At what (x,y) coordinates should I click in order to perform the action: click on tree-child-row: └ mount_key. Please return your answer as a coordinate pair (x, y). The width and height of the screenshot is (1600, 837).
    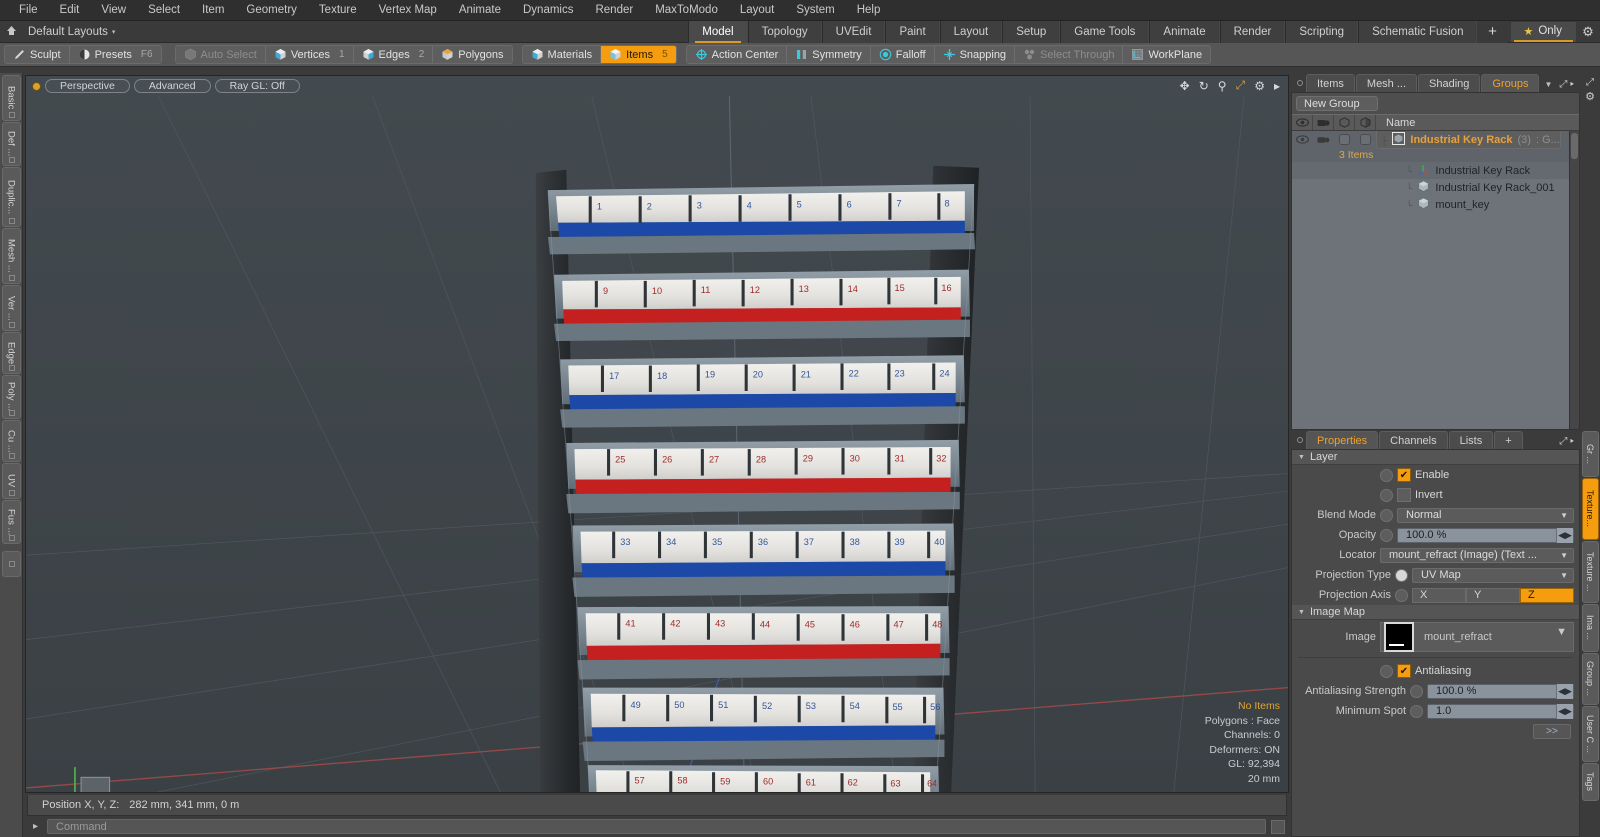
    Looking at the image, I should click on (1432, 205).